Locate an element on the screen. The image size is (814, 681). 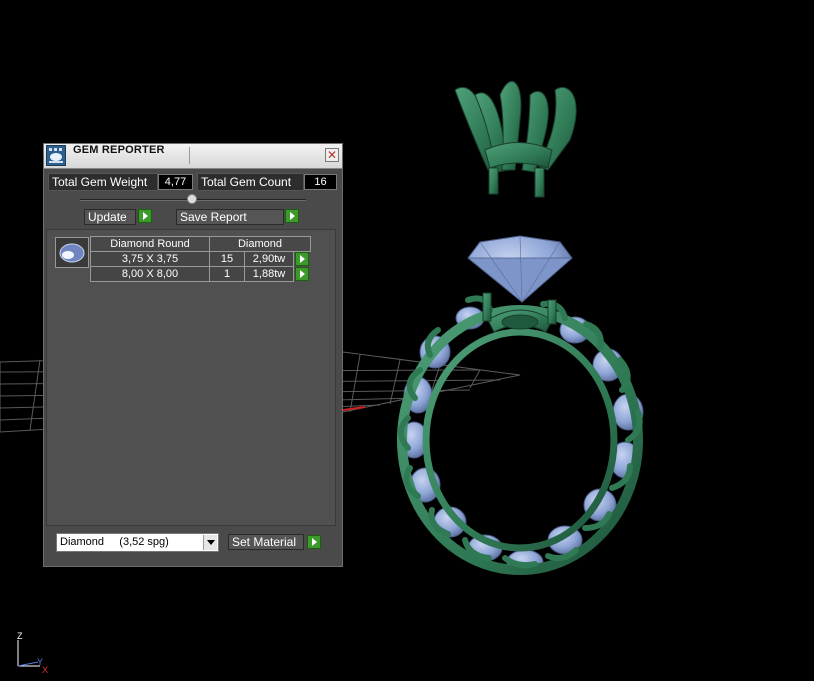
close-icon: ✕ is located at coordinates (332, 155).